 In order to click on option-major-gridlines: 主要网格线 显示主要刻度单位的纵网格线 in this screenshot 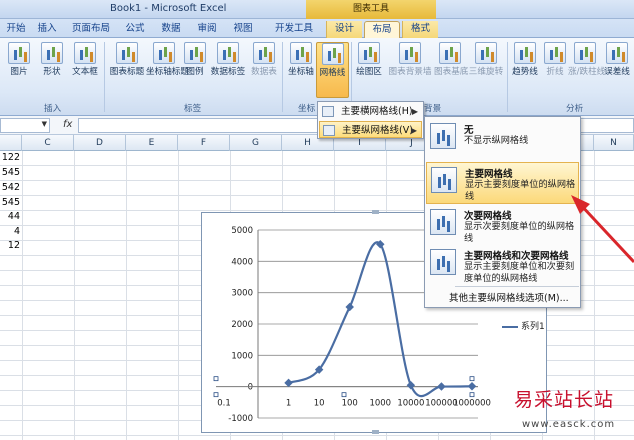, I will do `click(502, 183)`.